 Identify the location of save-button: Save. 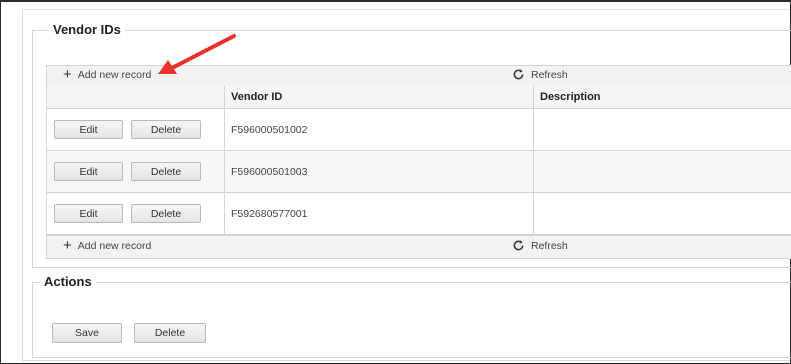
(87, 333).